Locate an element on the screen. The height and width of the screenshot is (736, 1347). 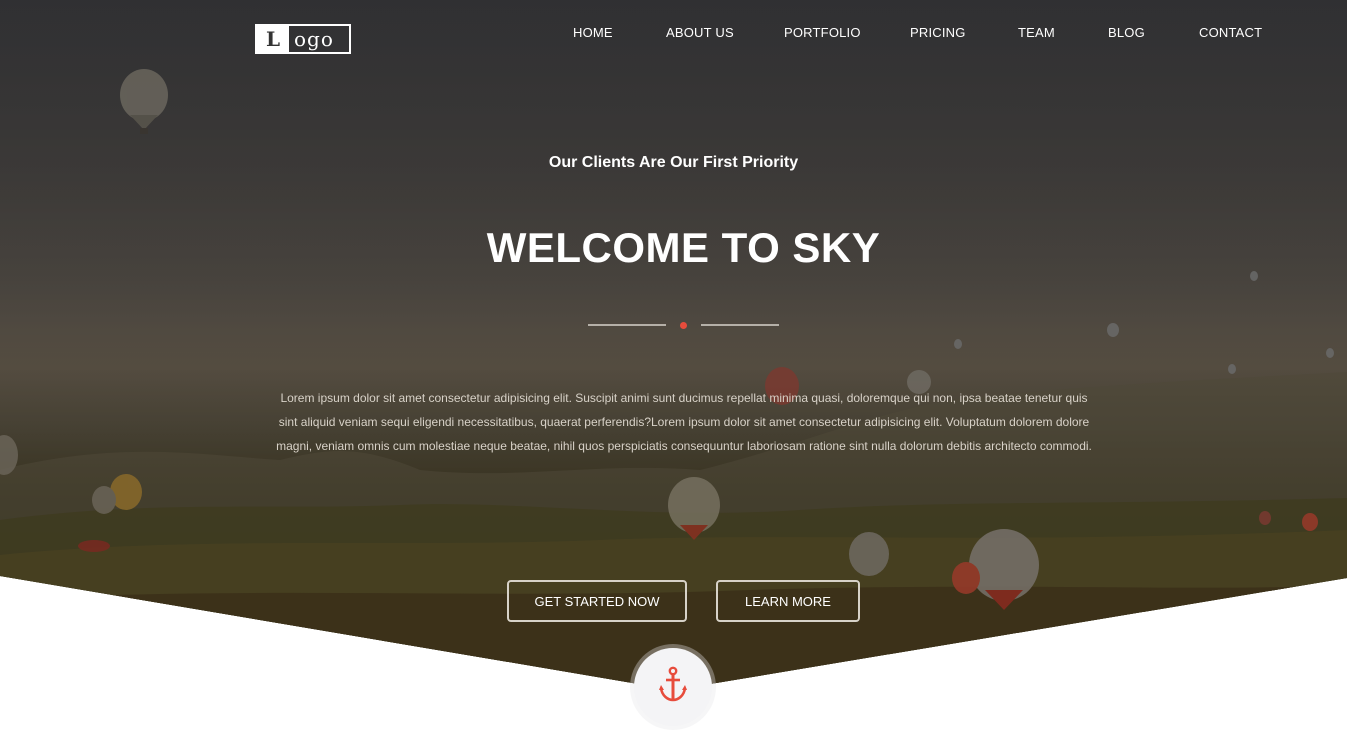
learn-more-button: LEARN MORE is located at coordinates (788, 601).